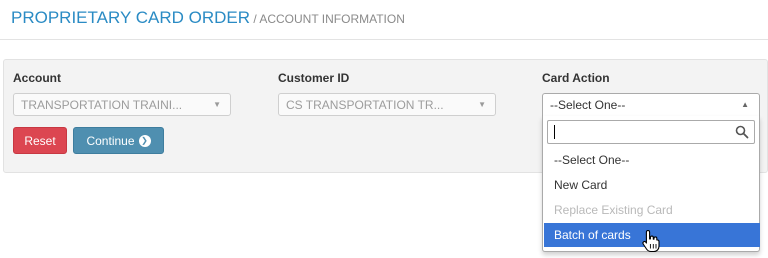 The image size is (768, 258). I want to click on title-divider, so click(384, 39).